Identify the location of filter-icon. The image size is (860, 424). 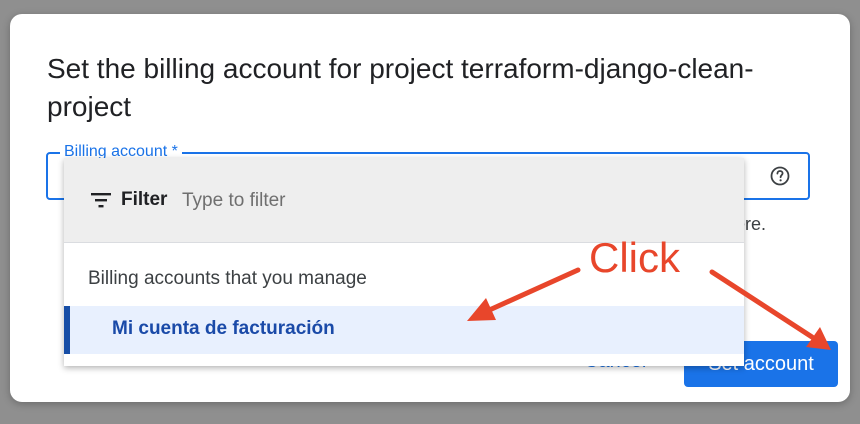
(101, 200).